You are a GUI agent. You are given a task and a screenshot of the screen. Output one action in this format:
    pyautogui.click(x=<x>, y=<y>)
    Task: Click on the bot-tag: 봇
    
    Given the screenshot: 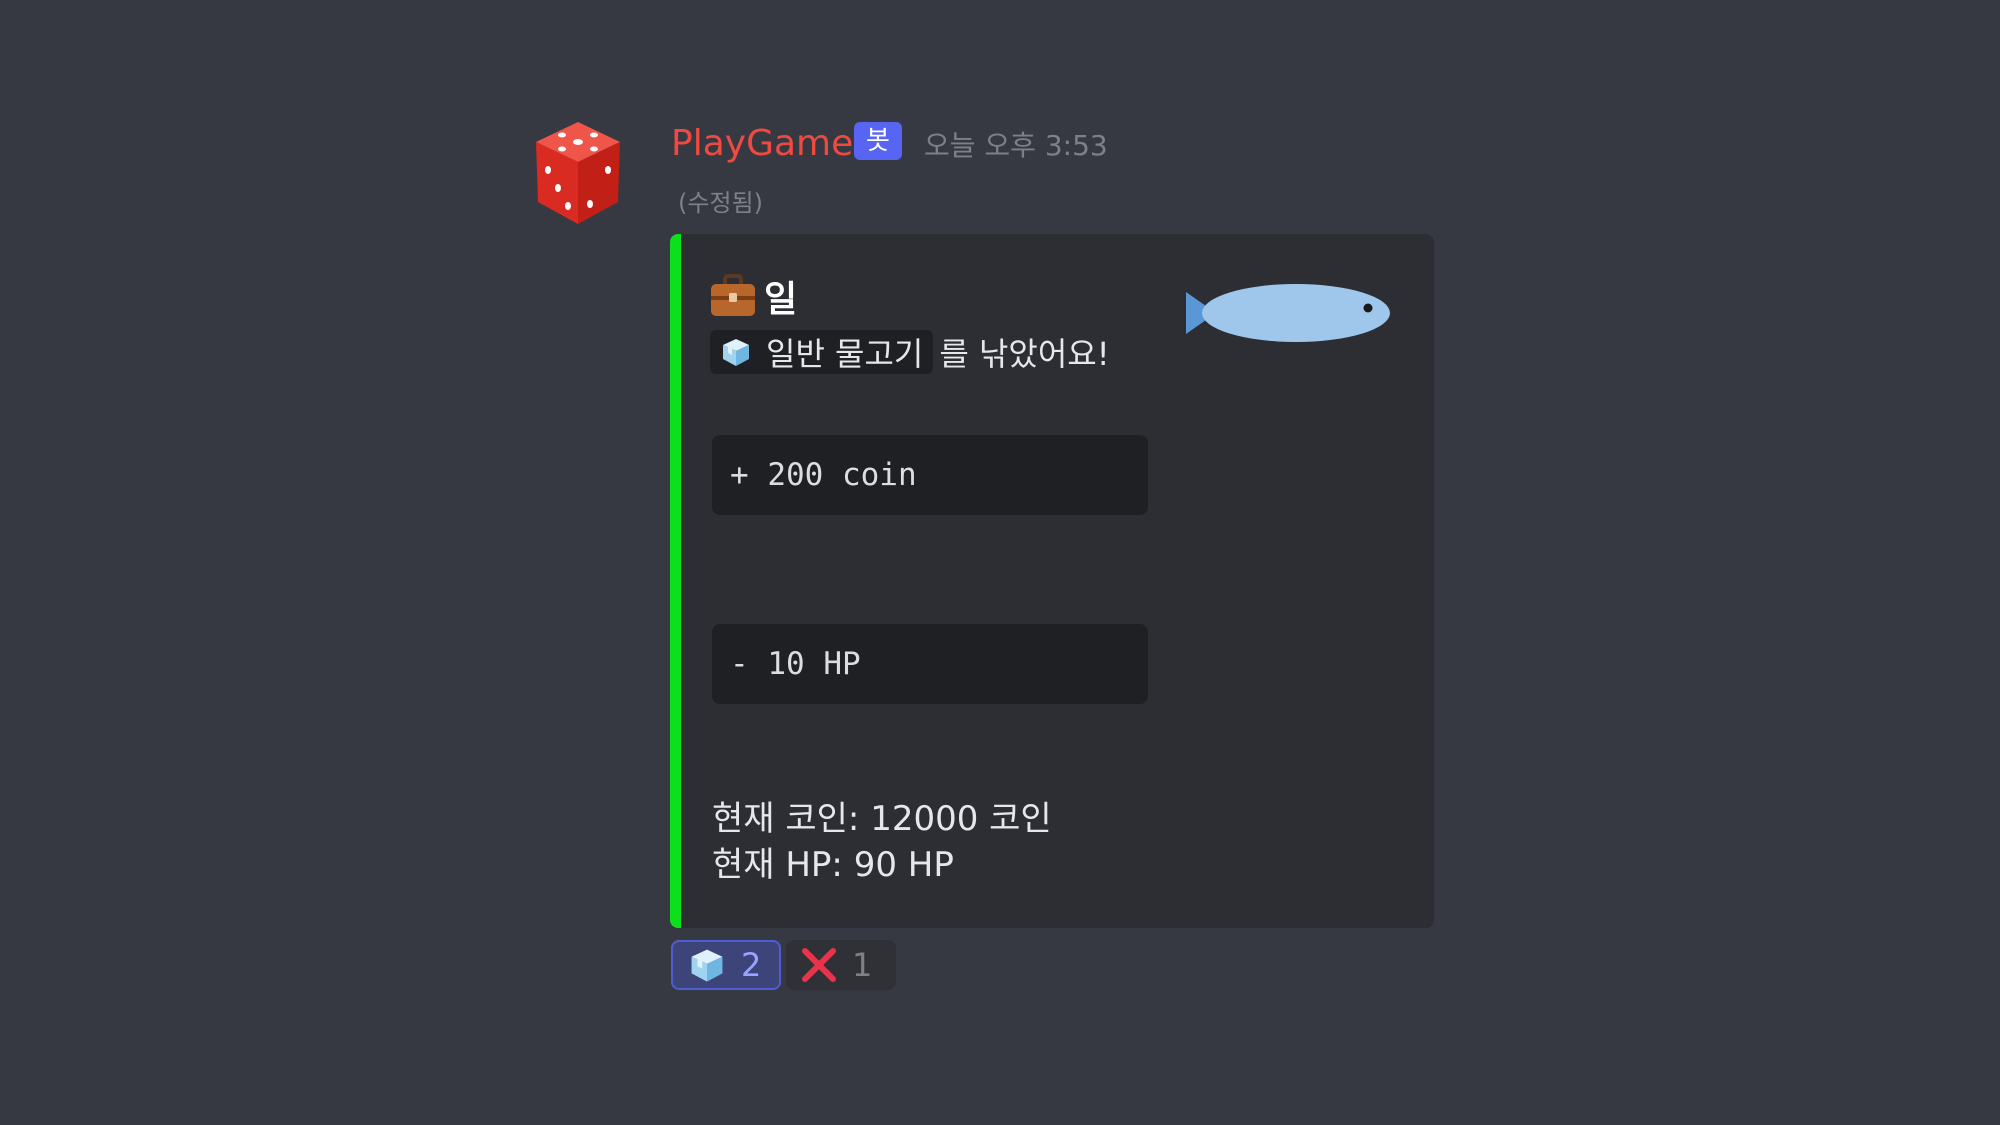 What is the action you would take?
    pyautogui.click(x=878, y=141)
    